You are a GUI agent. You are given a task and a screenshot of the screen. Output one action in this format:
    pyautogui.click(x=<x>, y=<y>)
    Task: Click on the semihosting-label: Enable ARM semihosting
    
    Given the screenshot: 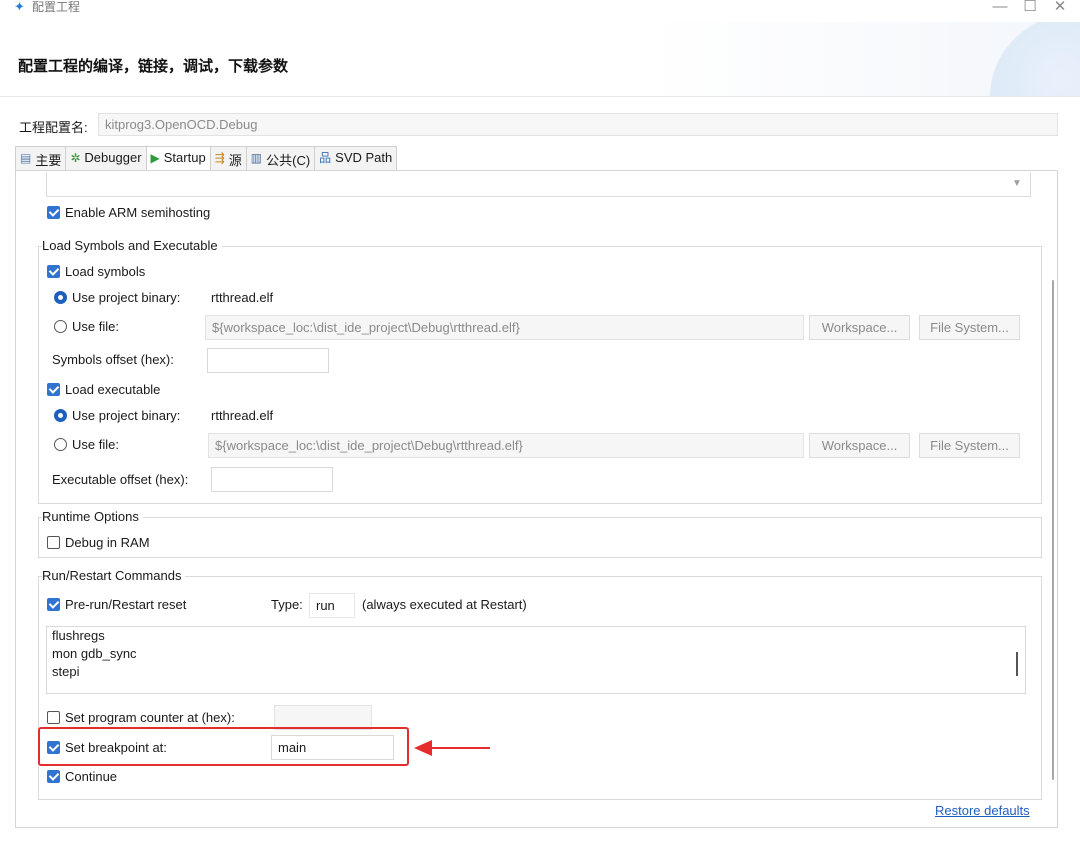 What is the action you would take?
    pyautogui.click(x=138, y=212)
    